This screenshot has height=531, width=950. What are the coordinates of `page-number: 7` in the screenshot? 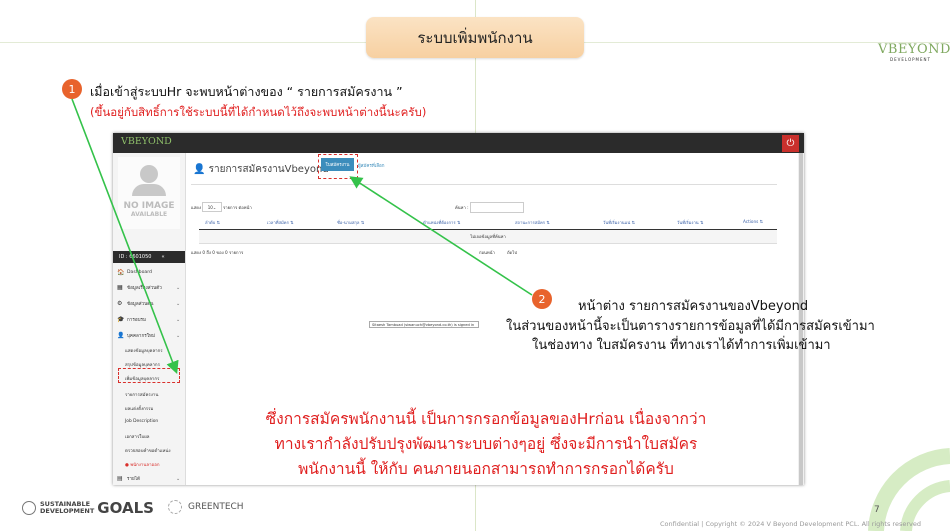 It's located at (877, 510).